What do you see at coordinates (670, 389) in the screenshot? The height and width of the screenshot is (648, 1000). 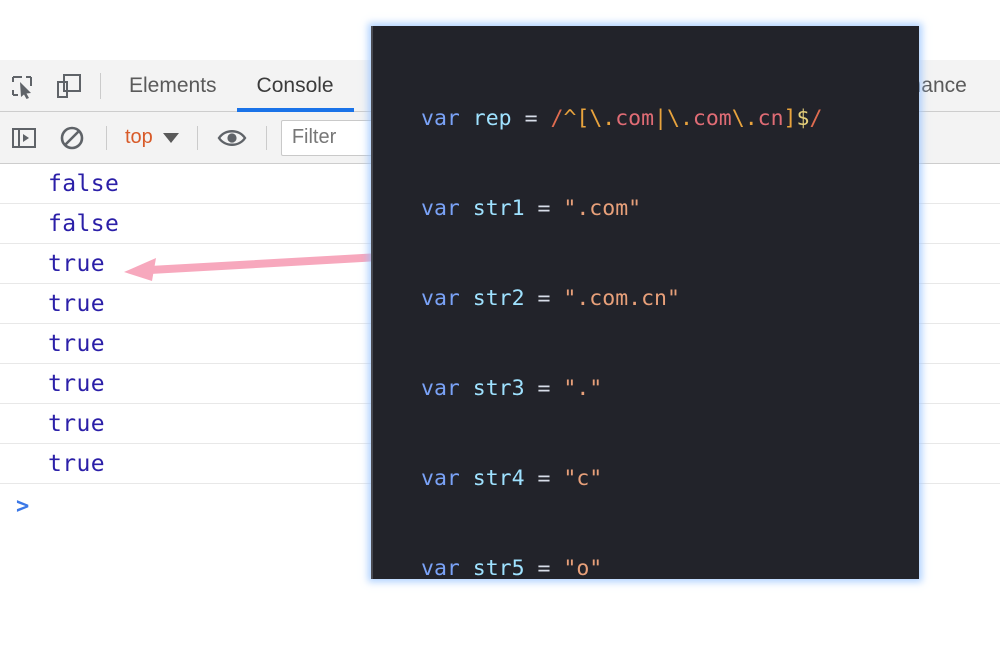 I see `code-line-line-4: var str3 = "."` at bounding box center [670, 389].